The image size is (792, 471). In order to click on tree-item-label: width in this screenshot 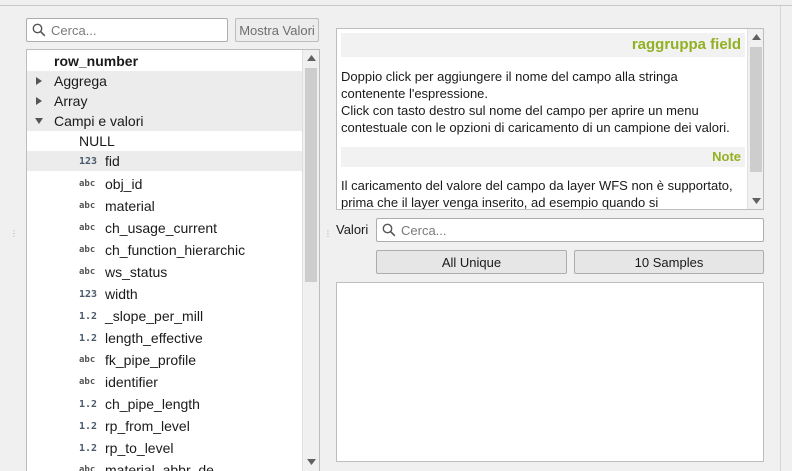, I will do `click(121, 294)`.